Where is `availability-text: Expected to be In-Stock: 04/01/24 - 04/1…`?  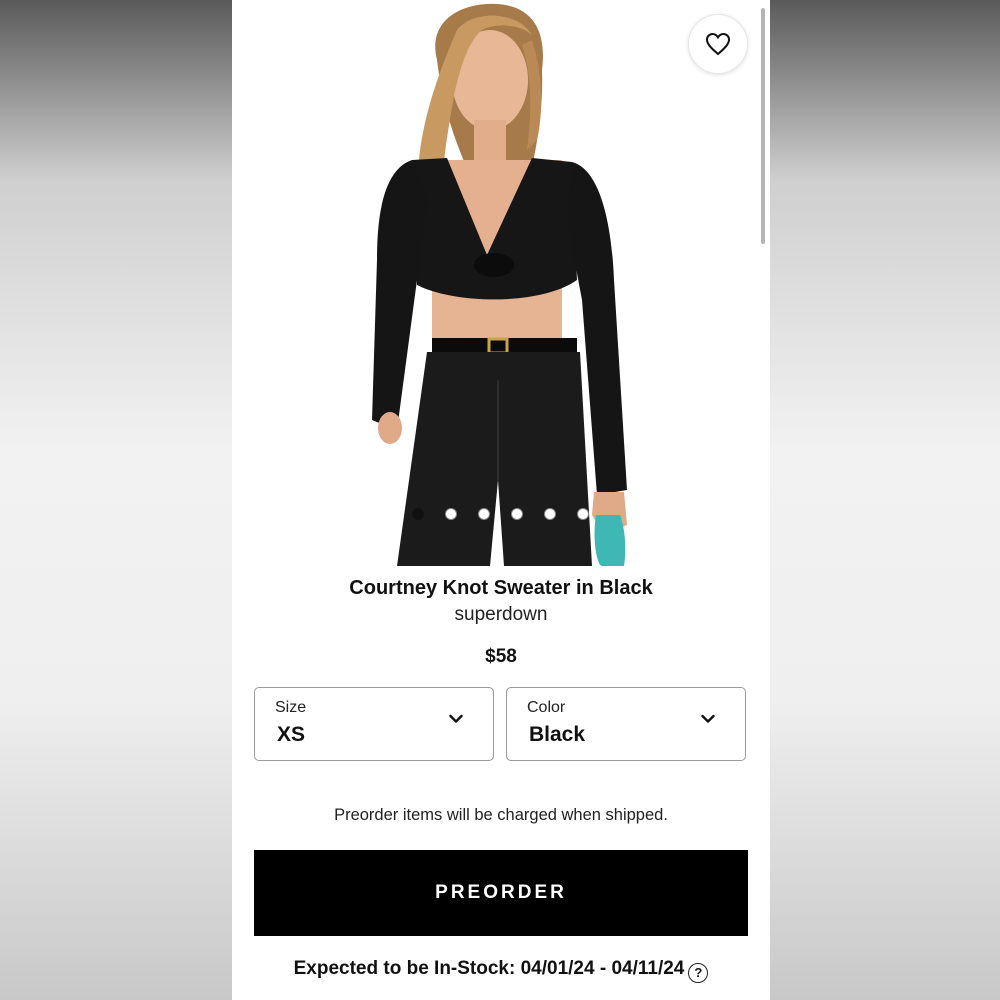 availability-text: Expected to be In-Stock: 04/01/24 - 04/1… is located at coordinates (501, 970).